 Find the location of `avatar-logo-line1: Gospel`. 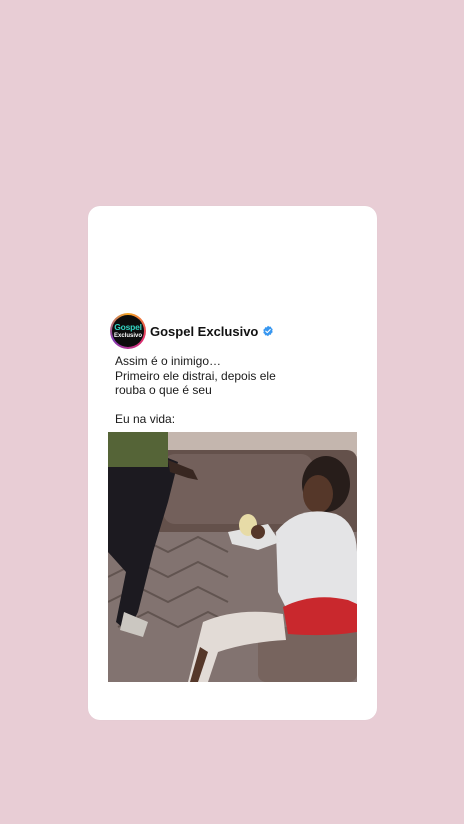

avatar-logo-line1: Gospel is located at coordinates (128, 327).